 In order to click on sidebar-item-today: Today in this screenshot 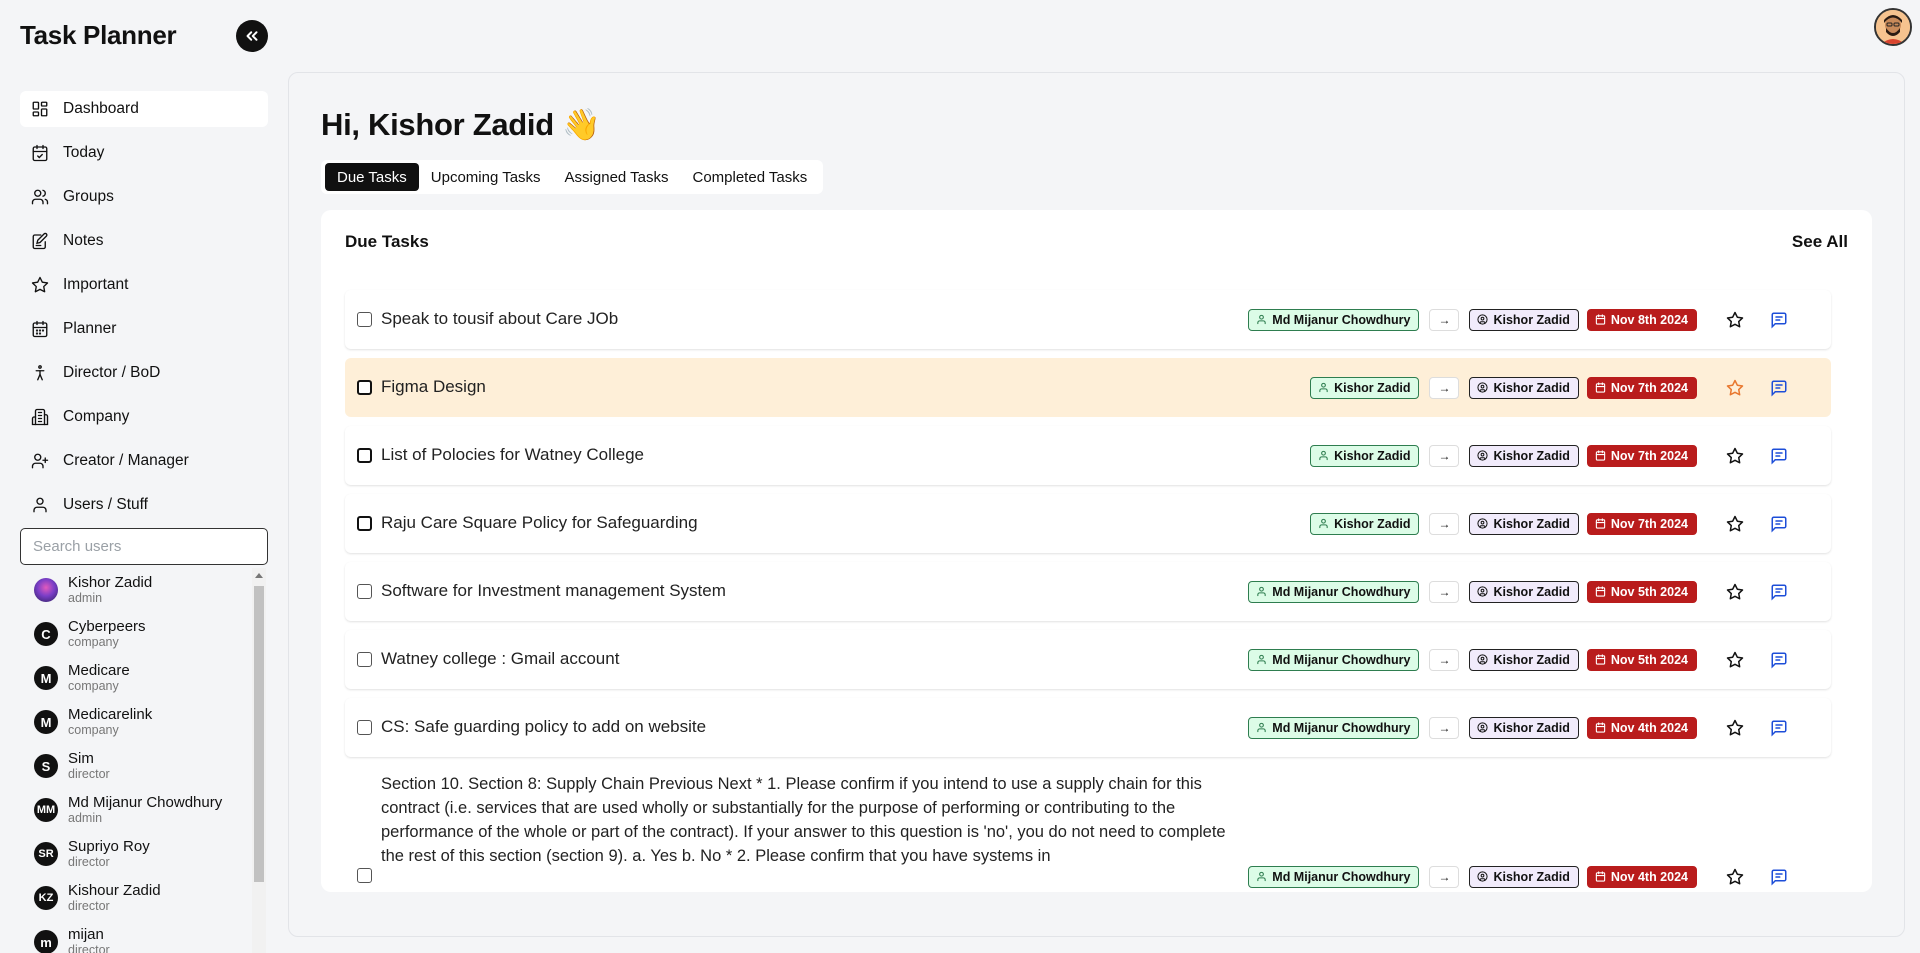, I will do `click(144, 153)`.